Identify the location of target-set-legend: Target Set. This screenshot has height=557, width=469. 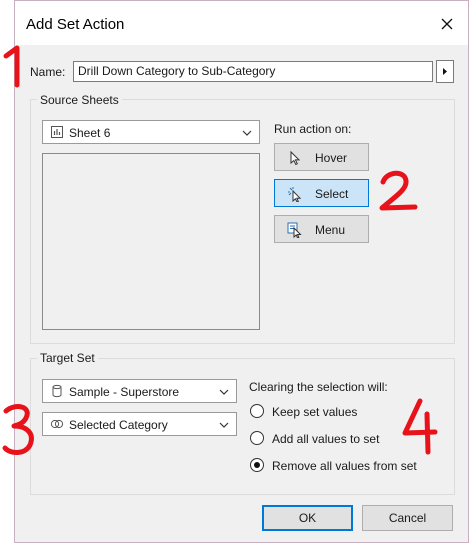
(67, 358).